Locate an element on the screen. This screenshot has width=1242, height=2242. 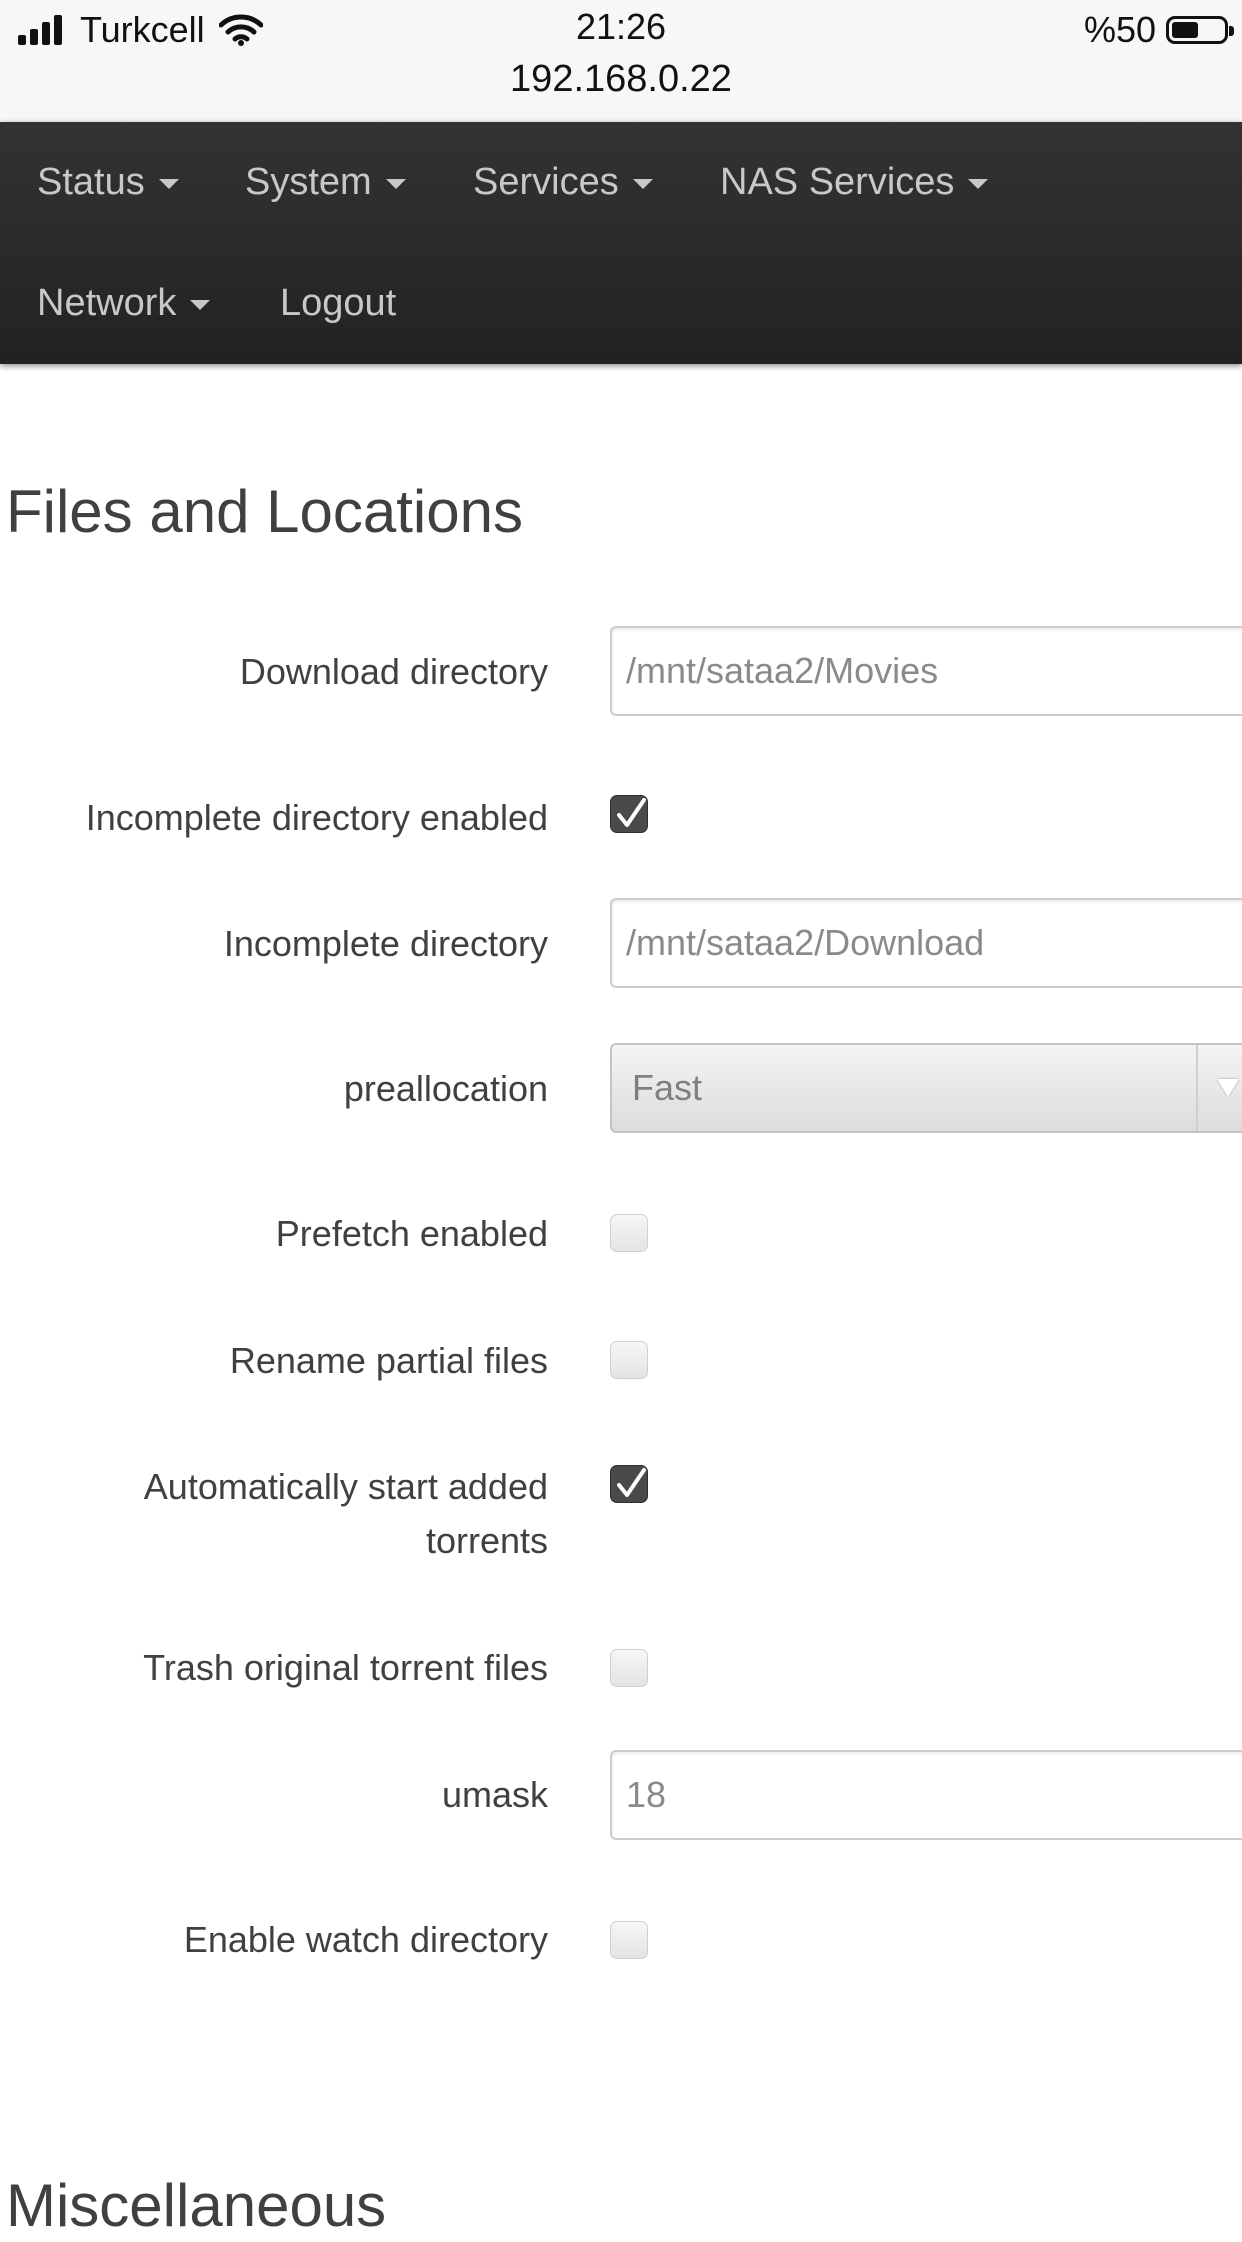
incomplete-directory-input is located at coordinates (926, 943).